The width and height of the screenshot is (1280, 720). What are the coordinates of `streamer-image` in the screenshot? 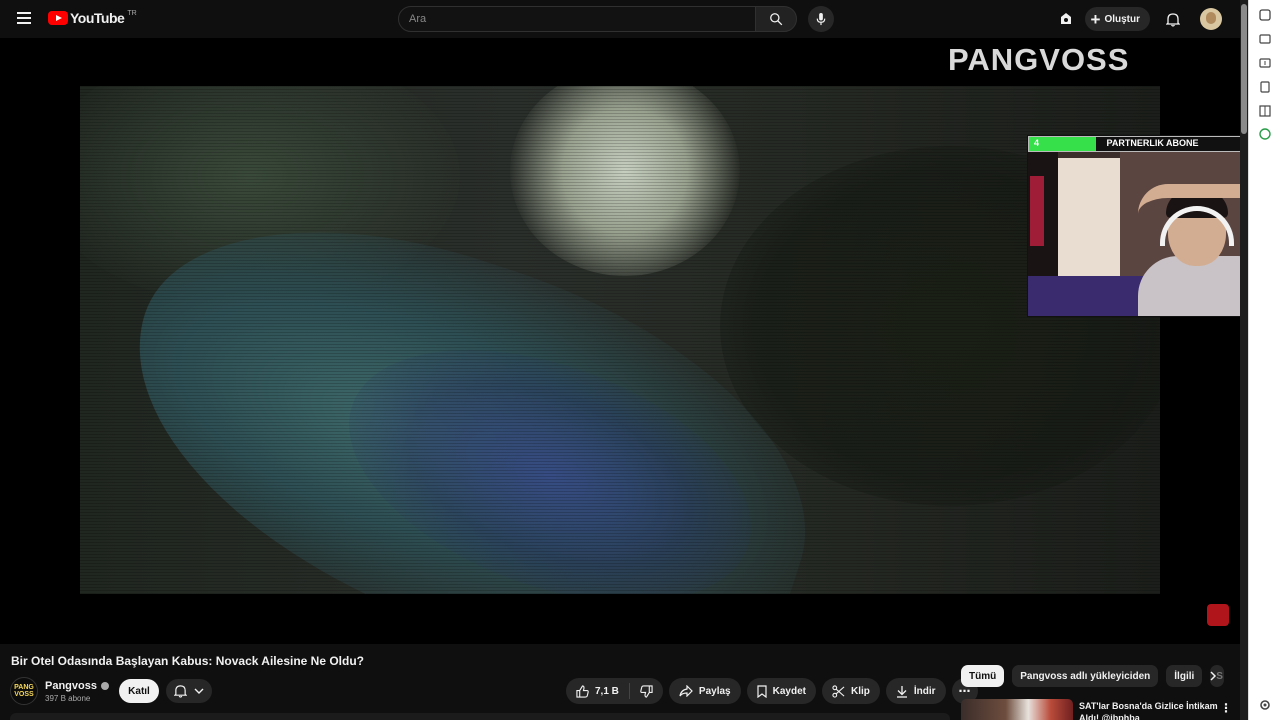 It's located at (1193, 250).